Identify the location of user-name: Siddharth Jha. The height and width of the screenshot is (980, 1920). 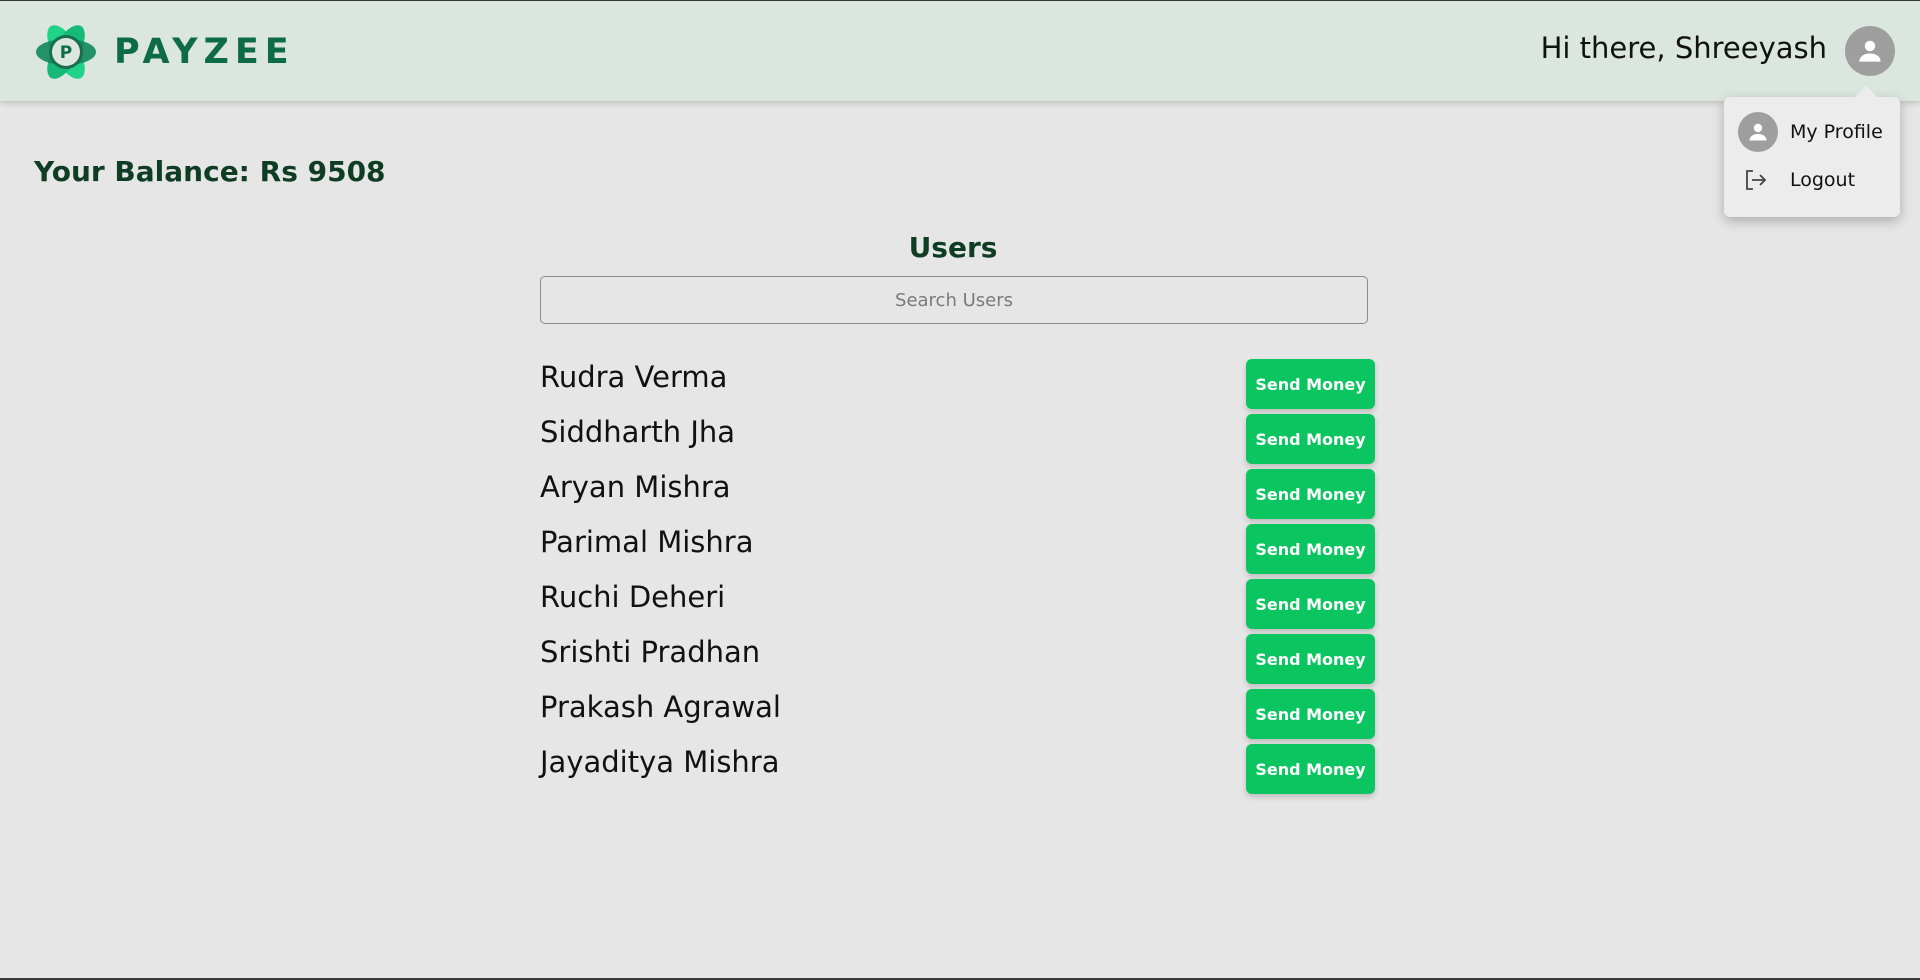
(638, 432).